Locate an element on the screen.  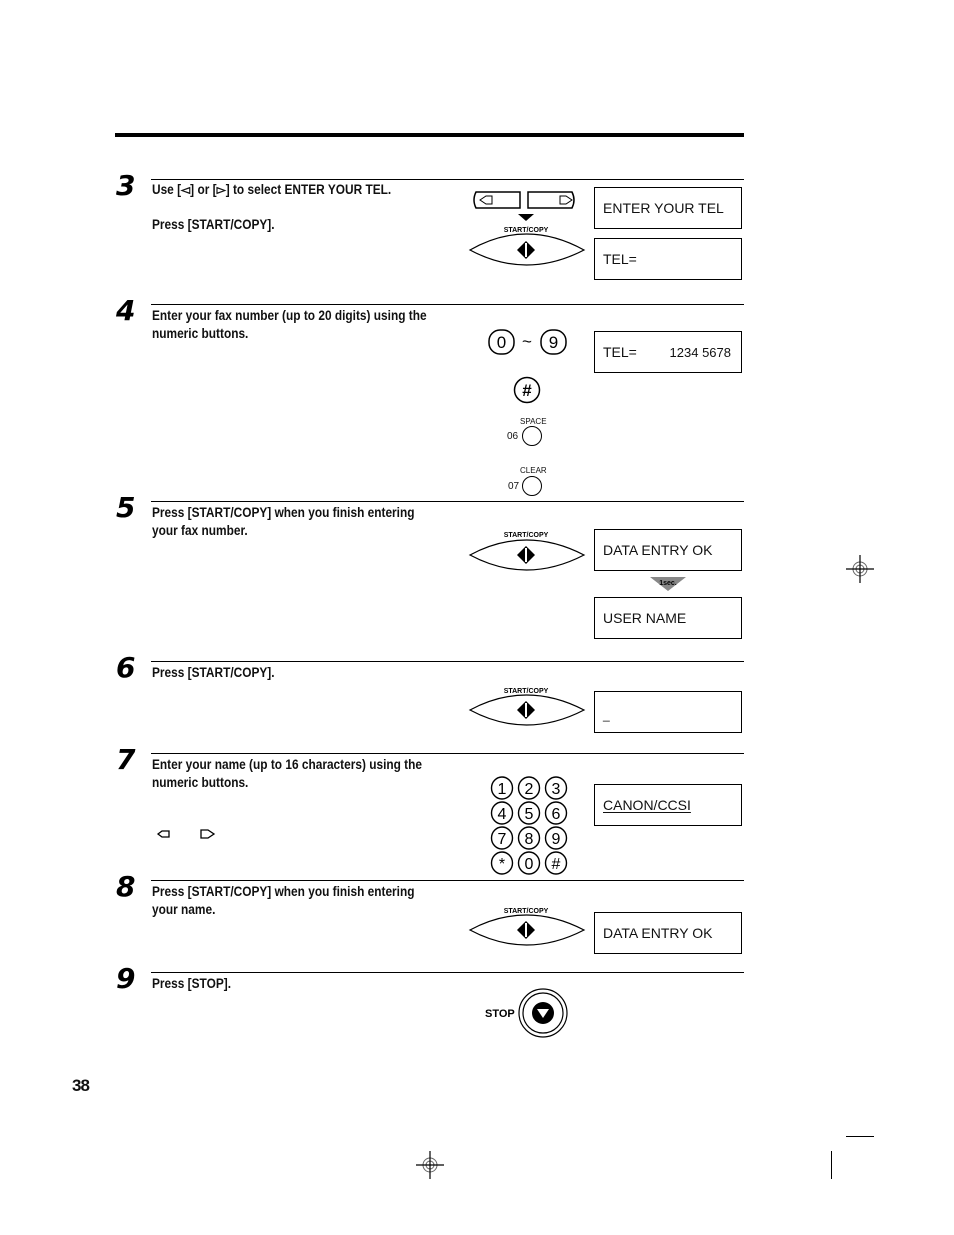
clear-key-label: CLEAR is located at coordinates (533, 470).